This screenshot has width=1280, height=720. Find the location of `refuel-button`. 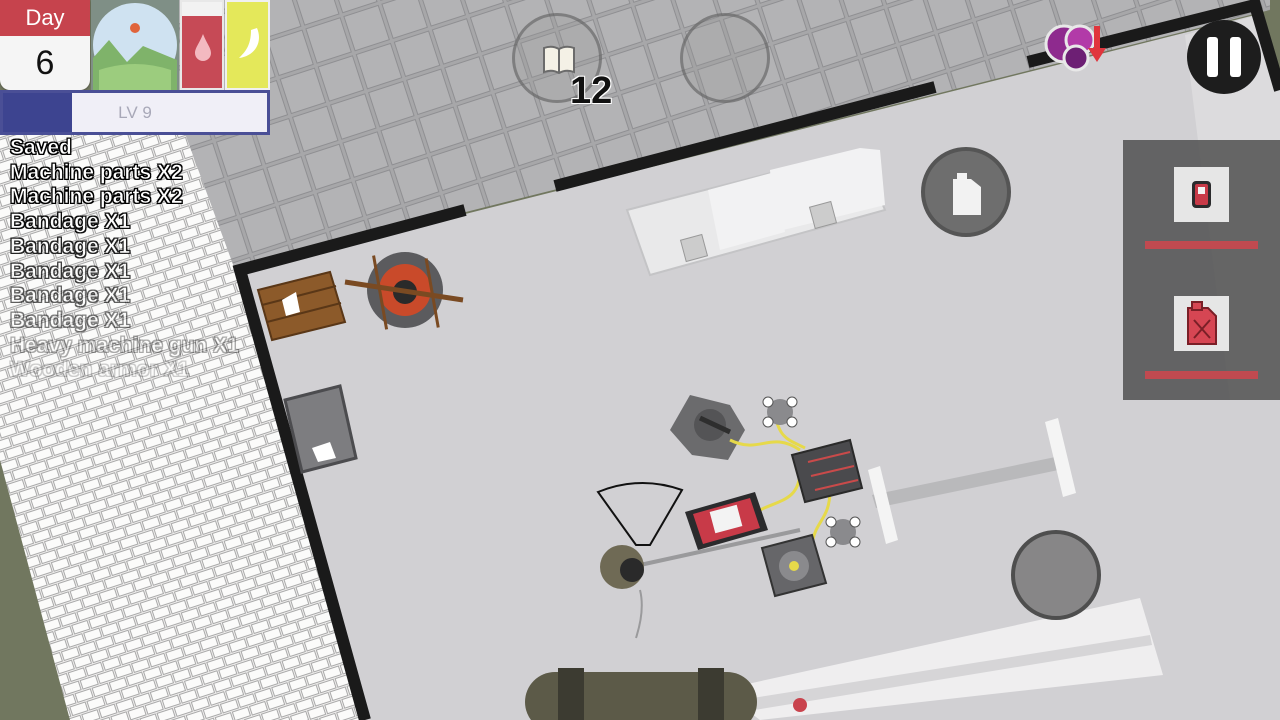

refuel-button is located at coordinates (966, 192).